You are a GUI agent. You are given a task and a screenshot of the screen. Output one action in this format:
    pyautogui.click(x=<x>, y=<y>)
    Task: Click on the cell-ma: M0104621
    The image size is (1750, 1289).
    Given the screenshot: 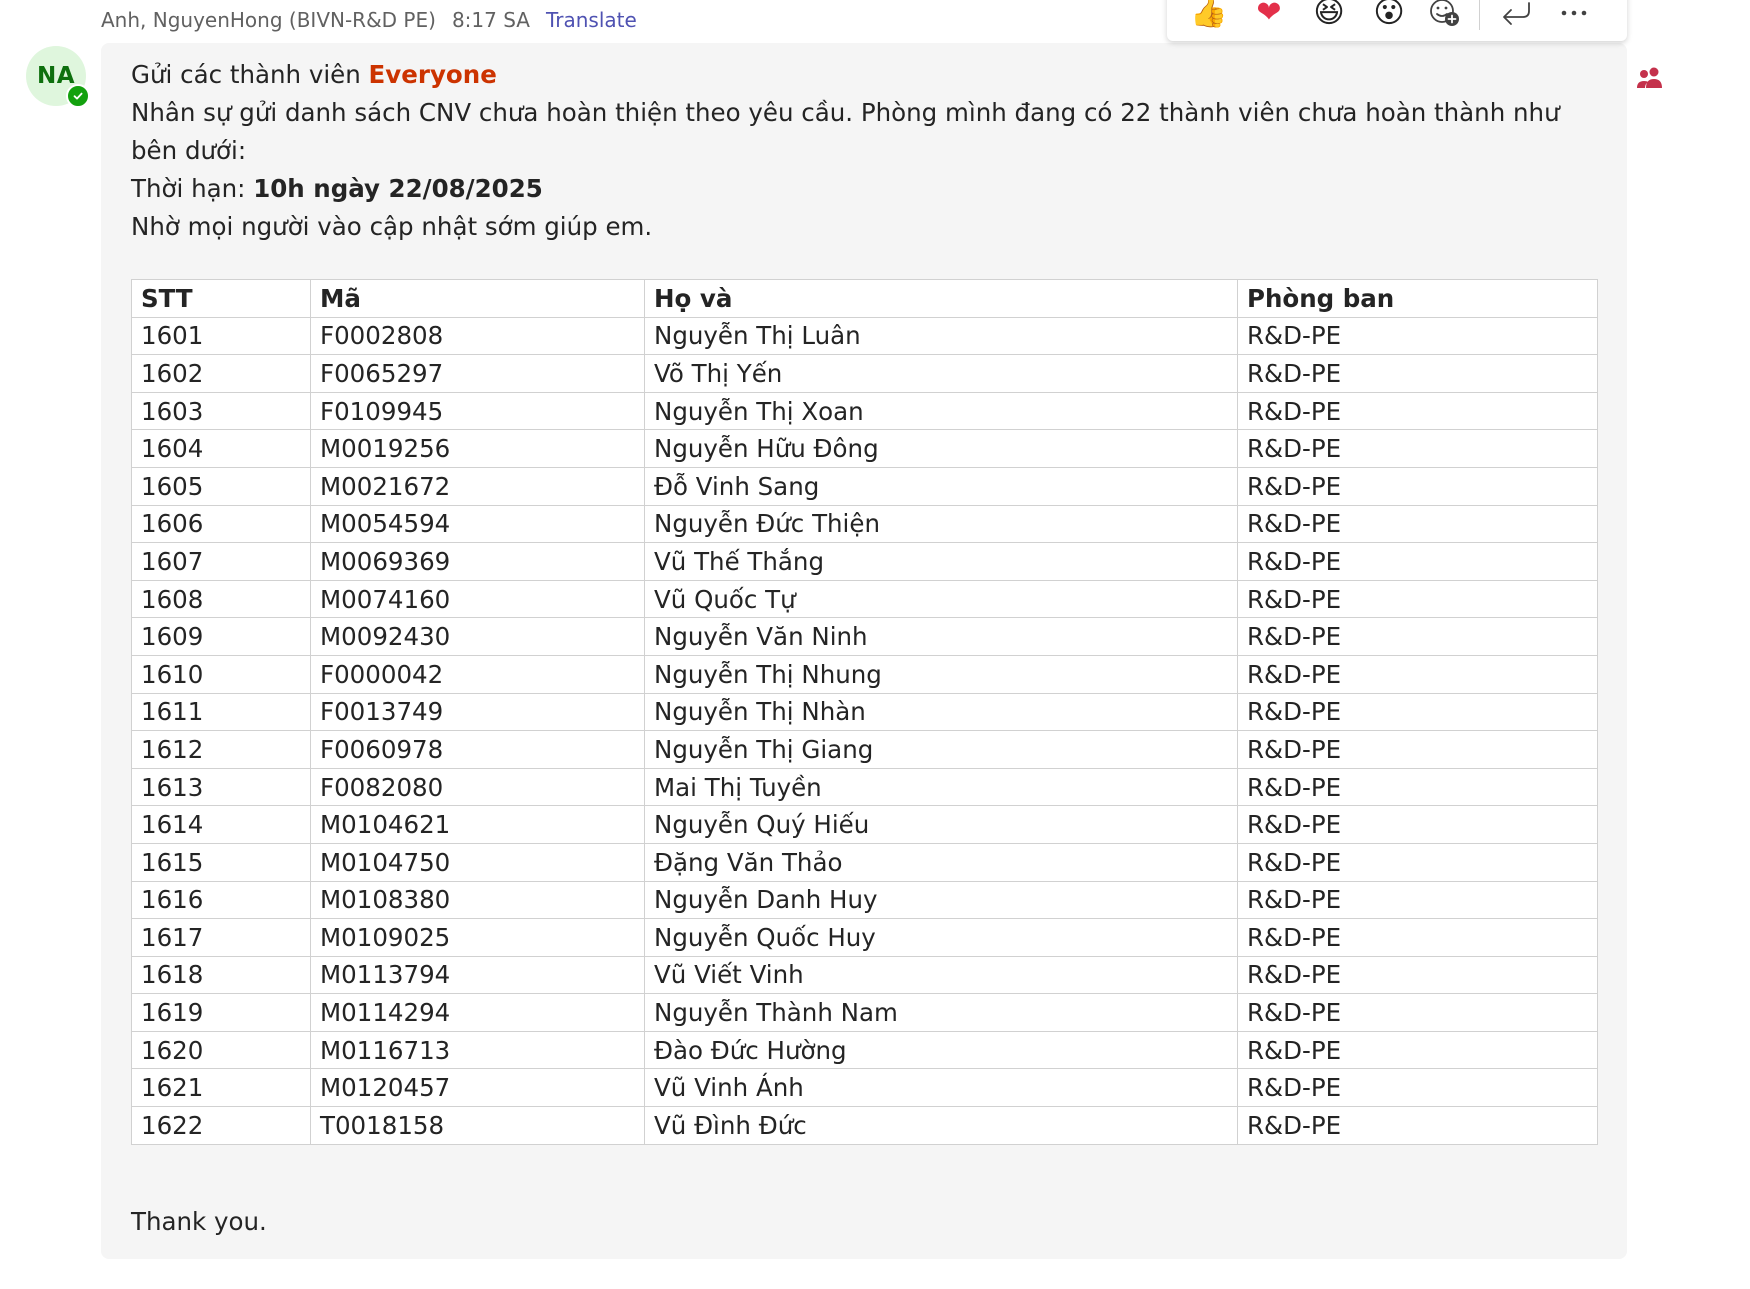 What is the action you would take?
    pyautogui.click(x=477, y=824)
    